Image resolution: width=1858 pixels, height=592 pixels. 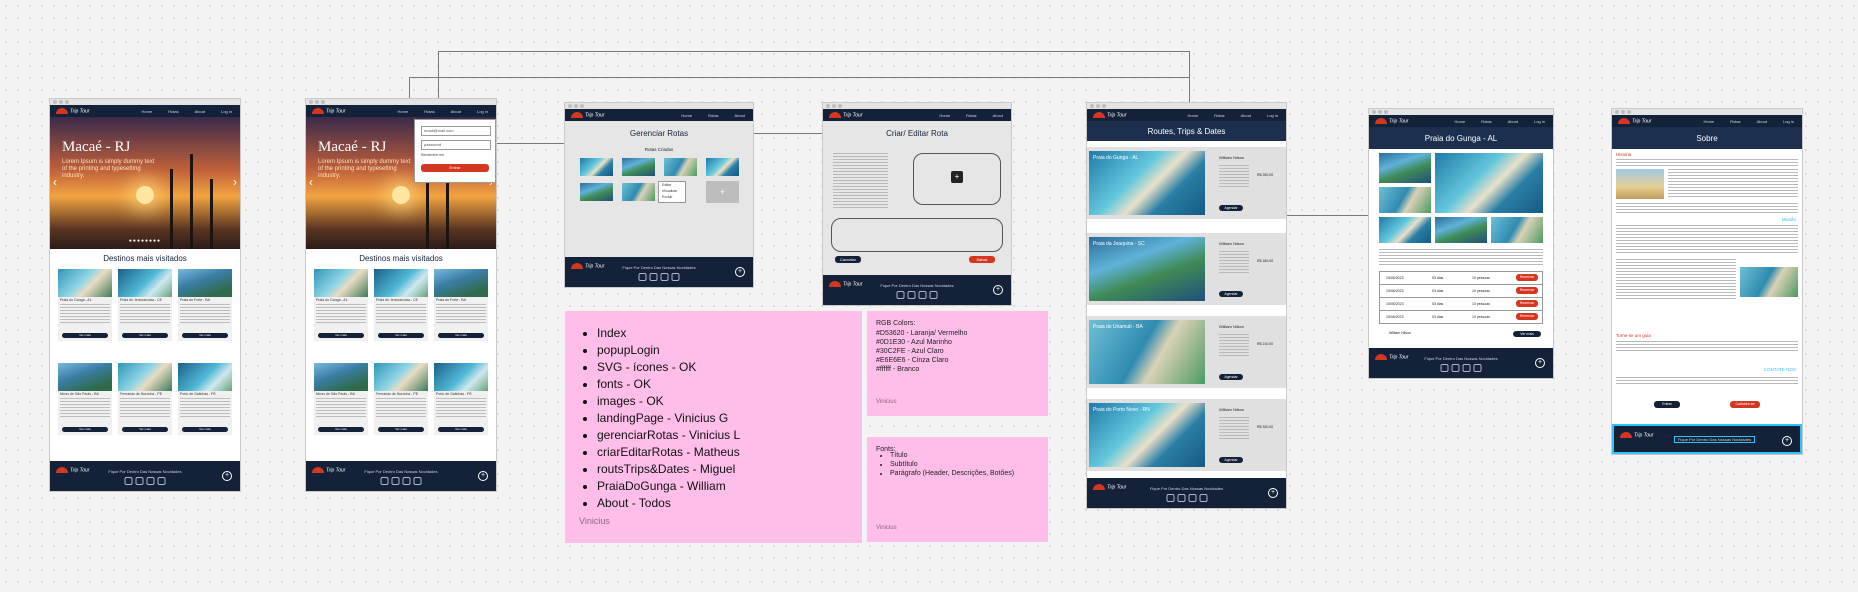 I want to click on add-route-button: +, so click(x=722, y=192).